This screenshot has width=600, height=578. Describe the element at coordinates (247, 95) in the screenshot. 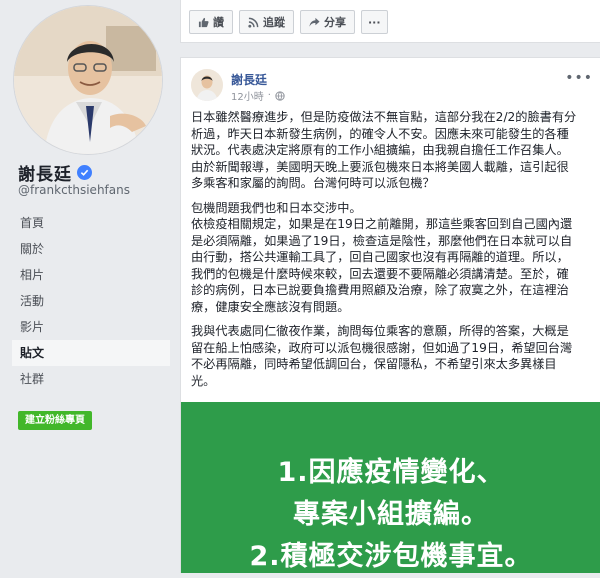

I see `post-timestamp: 12小時` at that location.